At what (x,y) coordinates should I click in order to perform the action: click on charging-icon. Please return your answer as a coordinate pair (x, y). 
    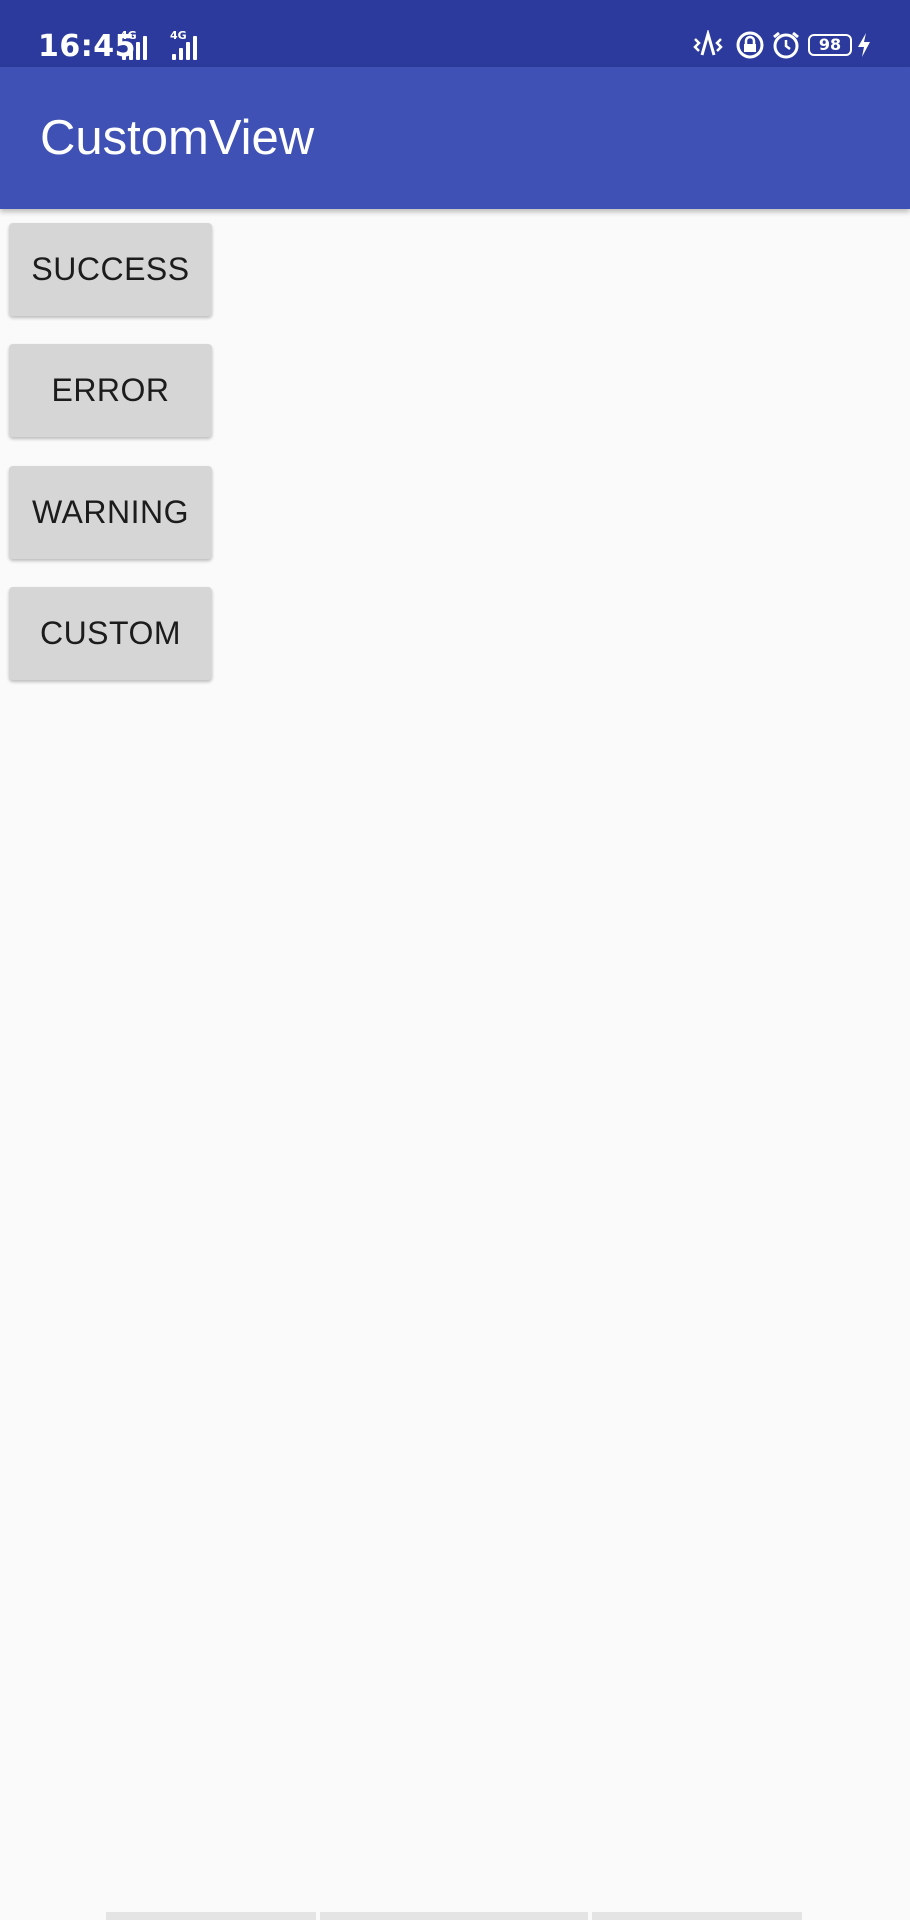
    Looking at the image, I should click on (864, 45).